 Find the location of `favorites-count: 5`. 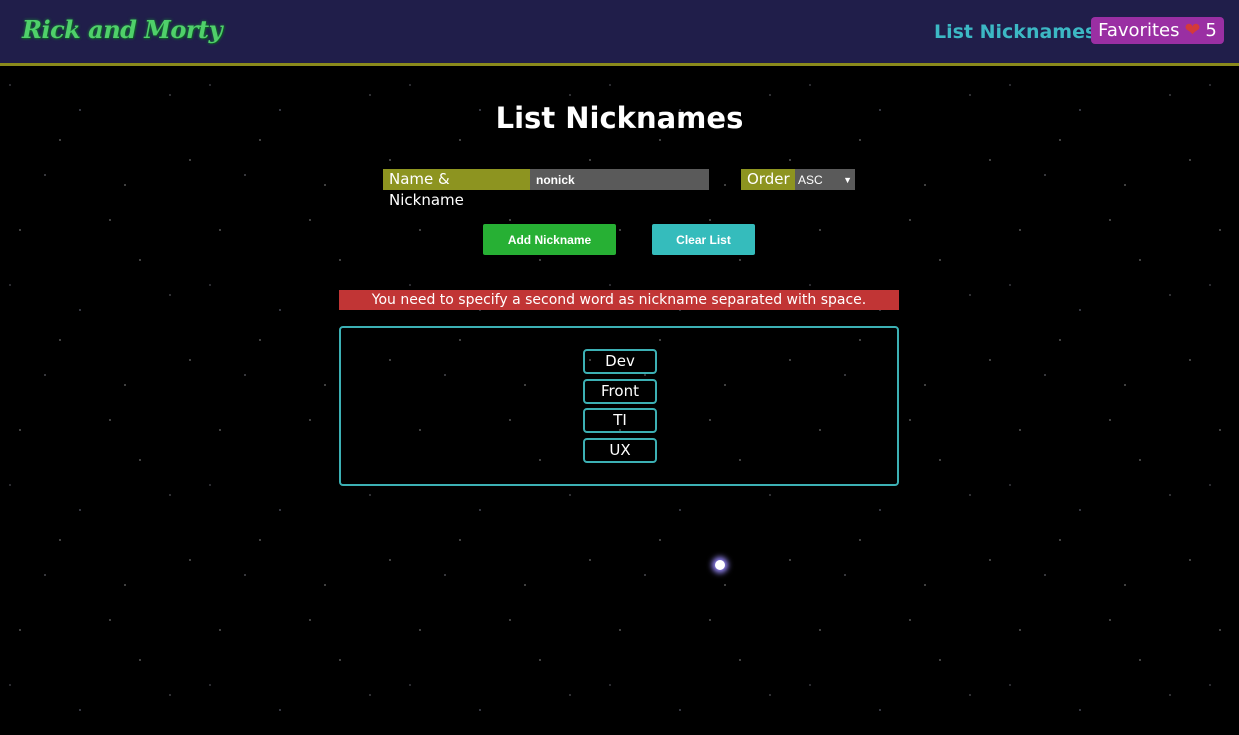

favorites-count: 5 is located at coordinates (1211, 30).